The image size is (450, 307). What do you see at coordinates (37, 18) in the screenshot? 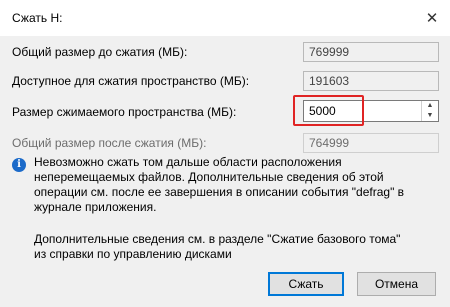
I see `window-title: Сжать H:` at bounding box center [37, 18].